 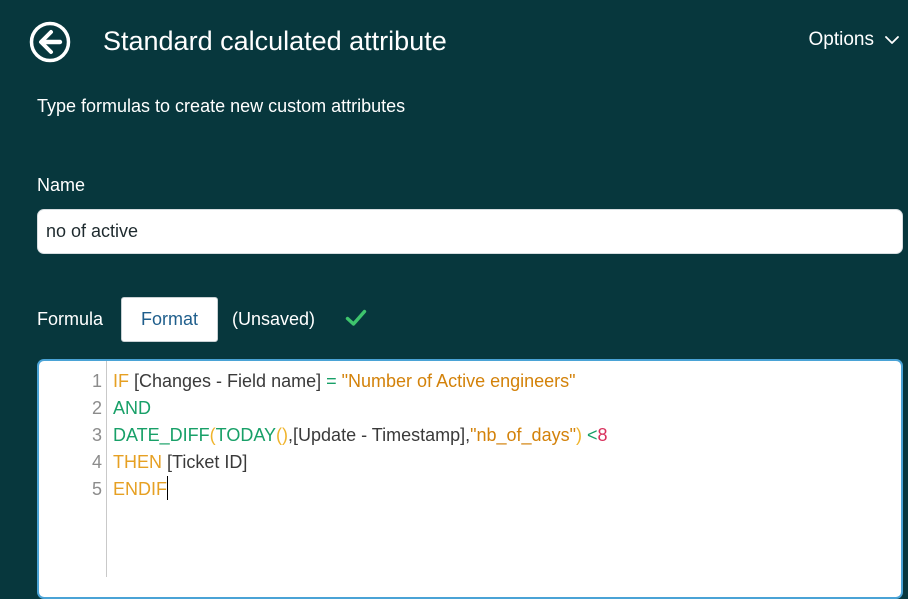 What do you see at coordinates (892, 40) in the screenshot?
I see `chevron-down-icon` at bounding box center [892, 40].